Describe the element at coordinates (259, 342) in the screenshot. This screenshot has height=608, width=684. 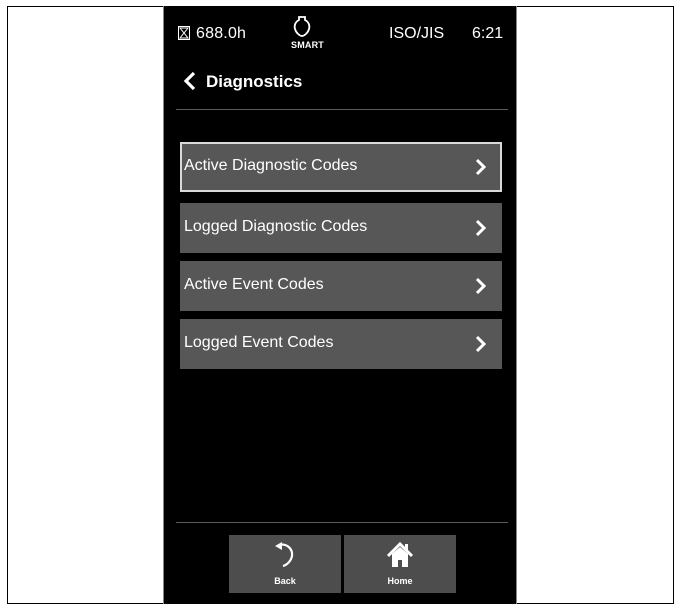
I see `menu-item-label: Logged Event Codes` at that location.